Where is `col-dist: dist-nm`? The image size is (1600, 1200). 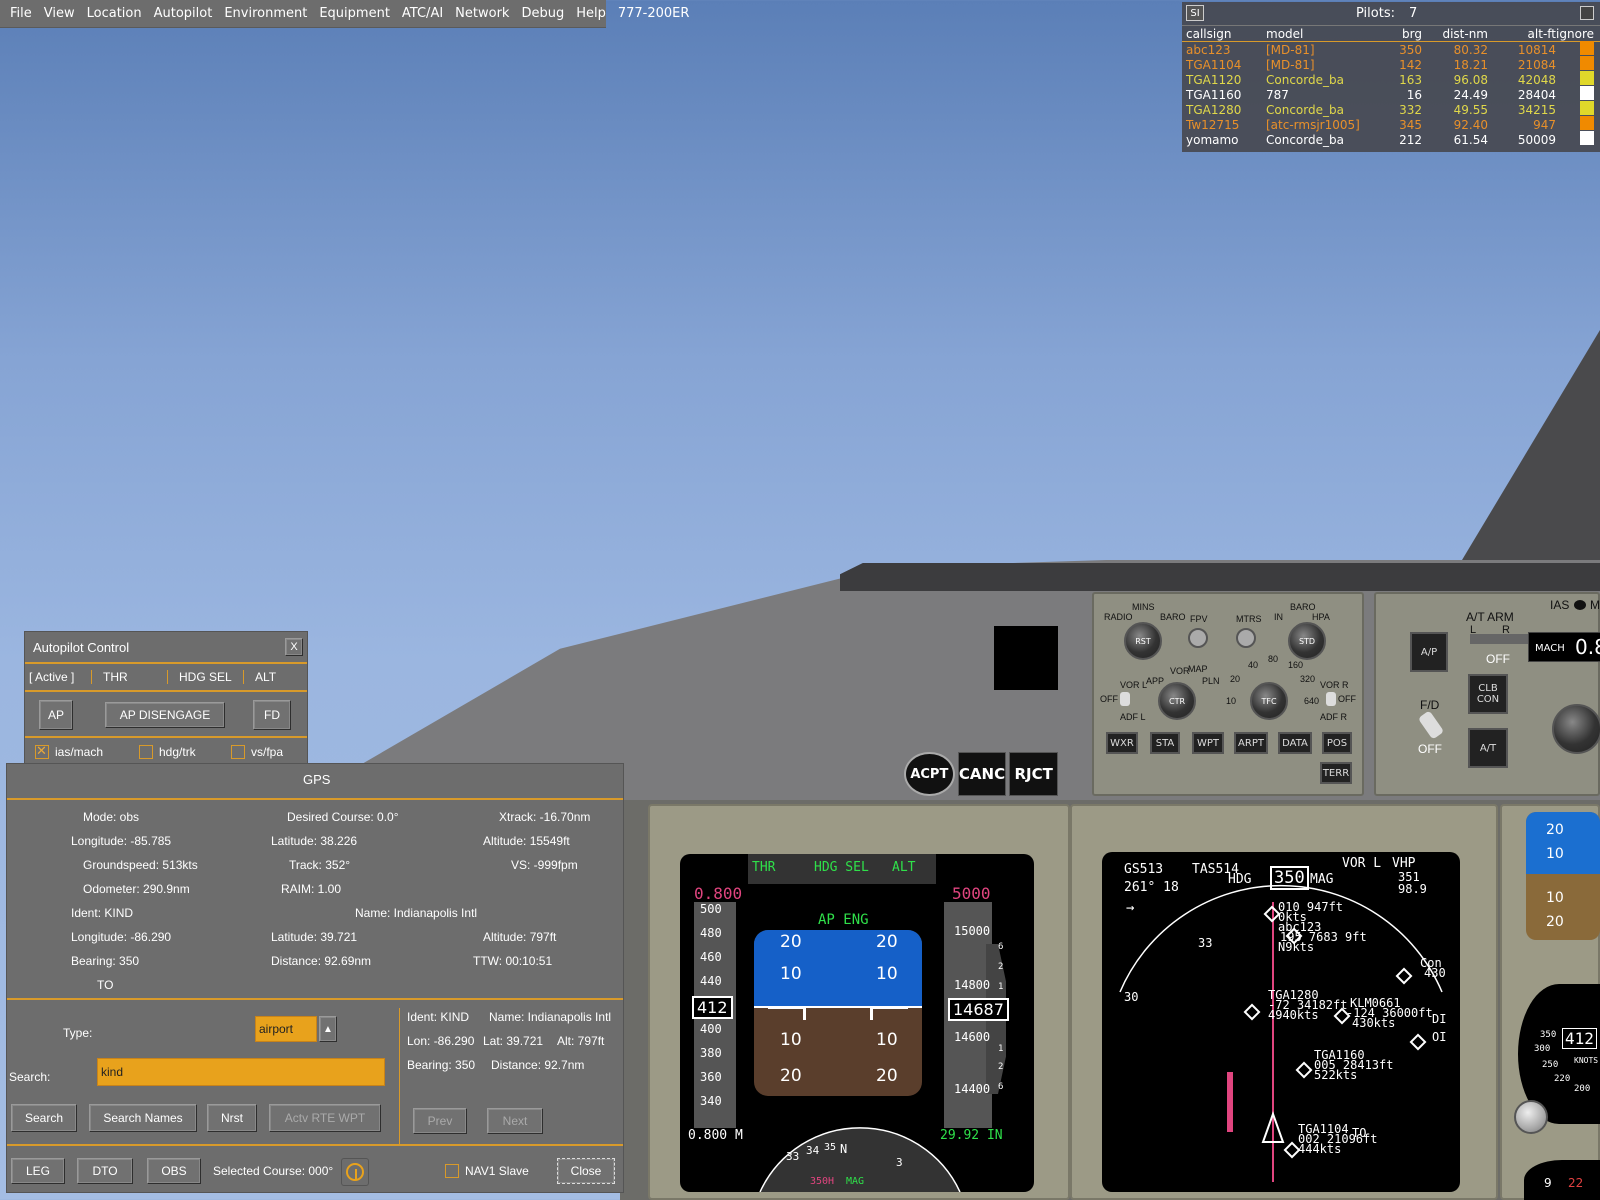 col-dist: dist-nm is located at coordinates (1455, 34).